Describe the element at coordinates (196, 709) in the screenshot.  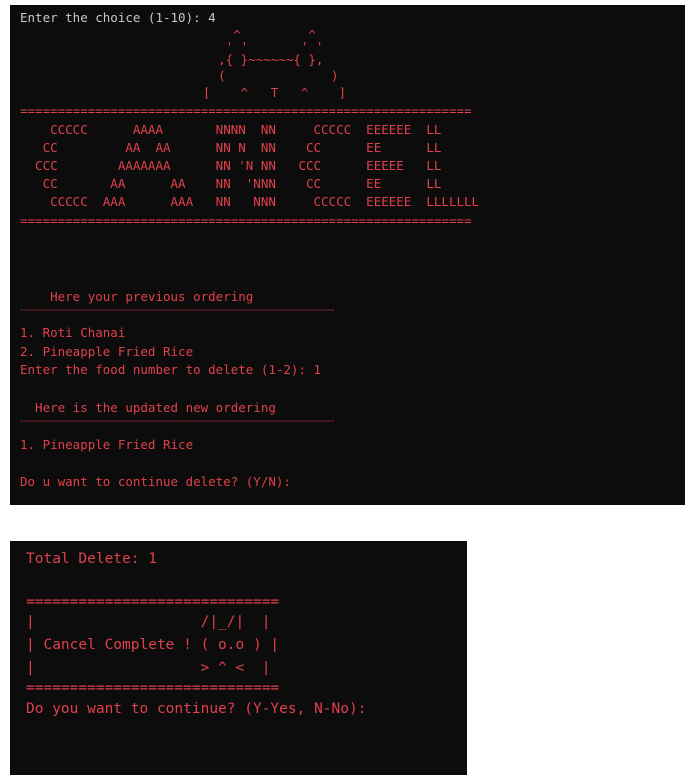
I see `continue-prompt: Do you want to continue? (Y-Yes, N-No):` at that location.